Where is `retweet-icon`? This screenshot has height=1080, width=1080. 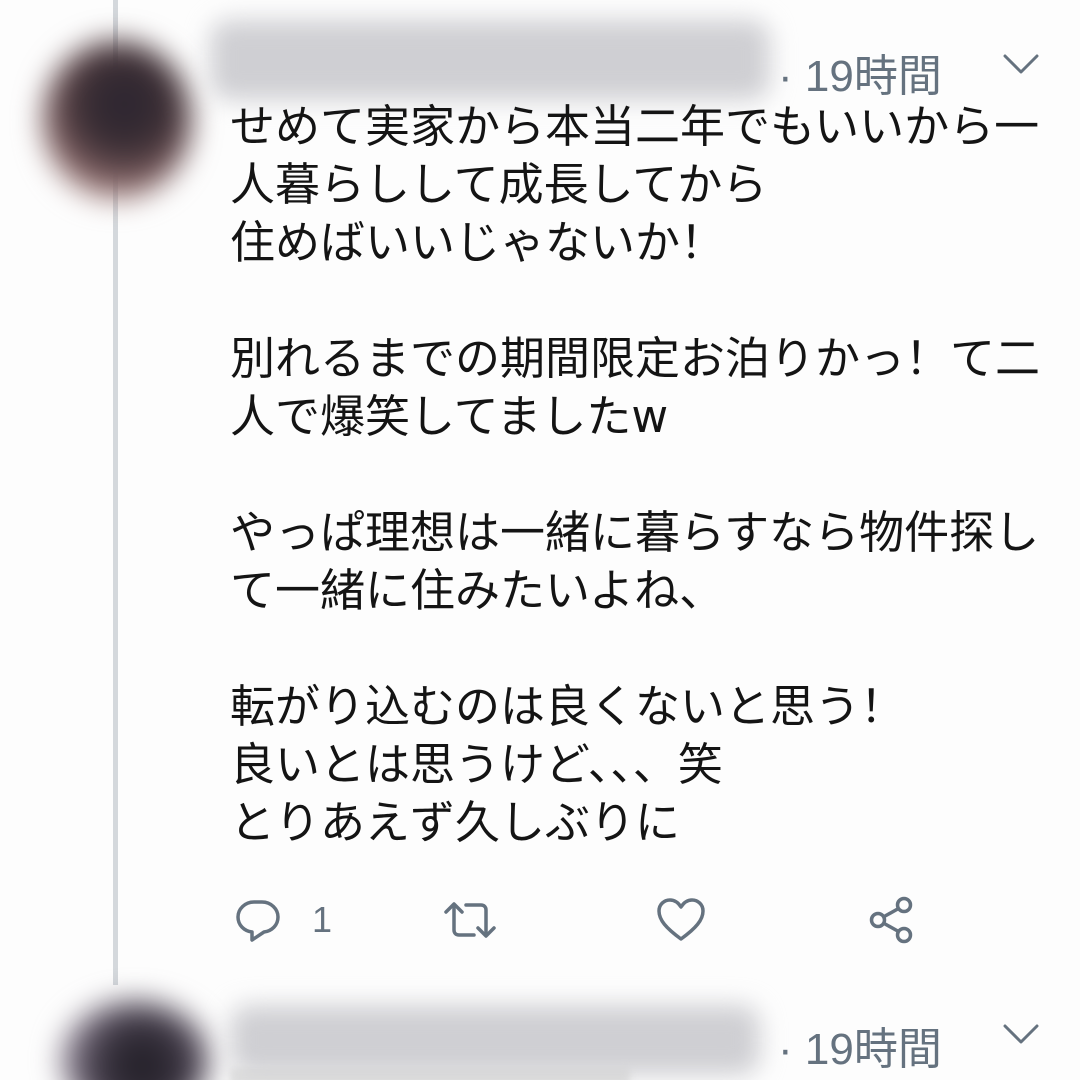 retweet-icon is located at coordinates (470, 920).